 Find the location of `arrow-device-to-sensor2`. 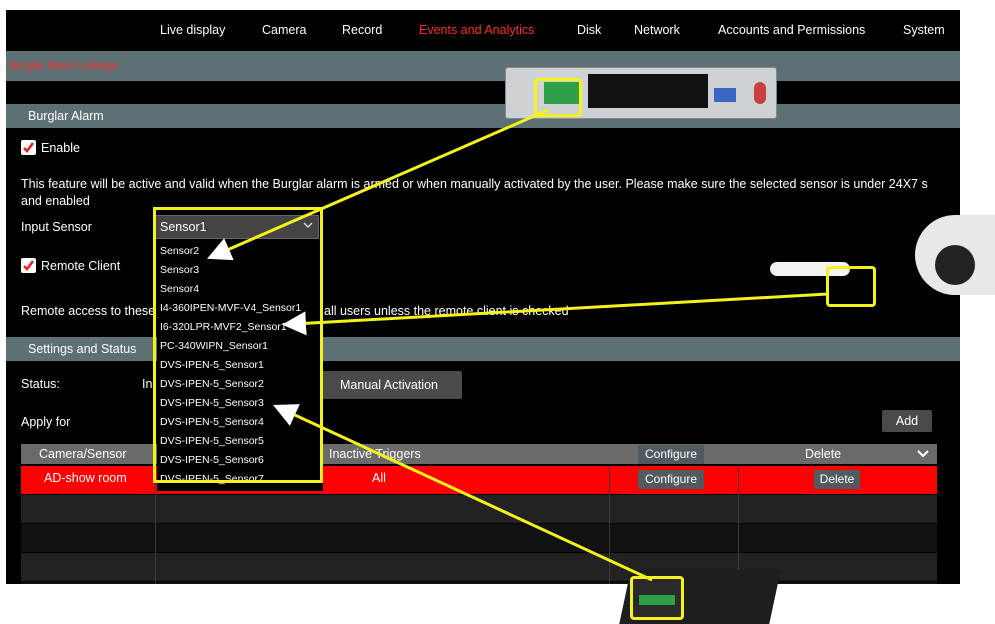

arrow-device-to-sensor2 is located at coordinates (378, 184).